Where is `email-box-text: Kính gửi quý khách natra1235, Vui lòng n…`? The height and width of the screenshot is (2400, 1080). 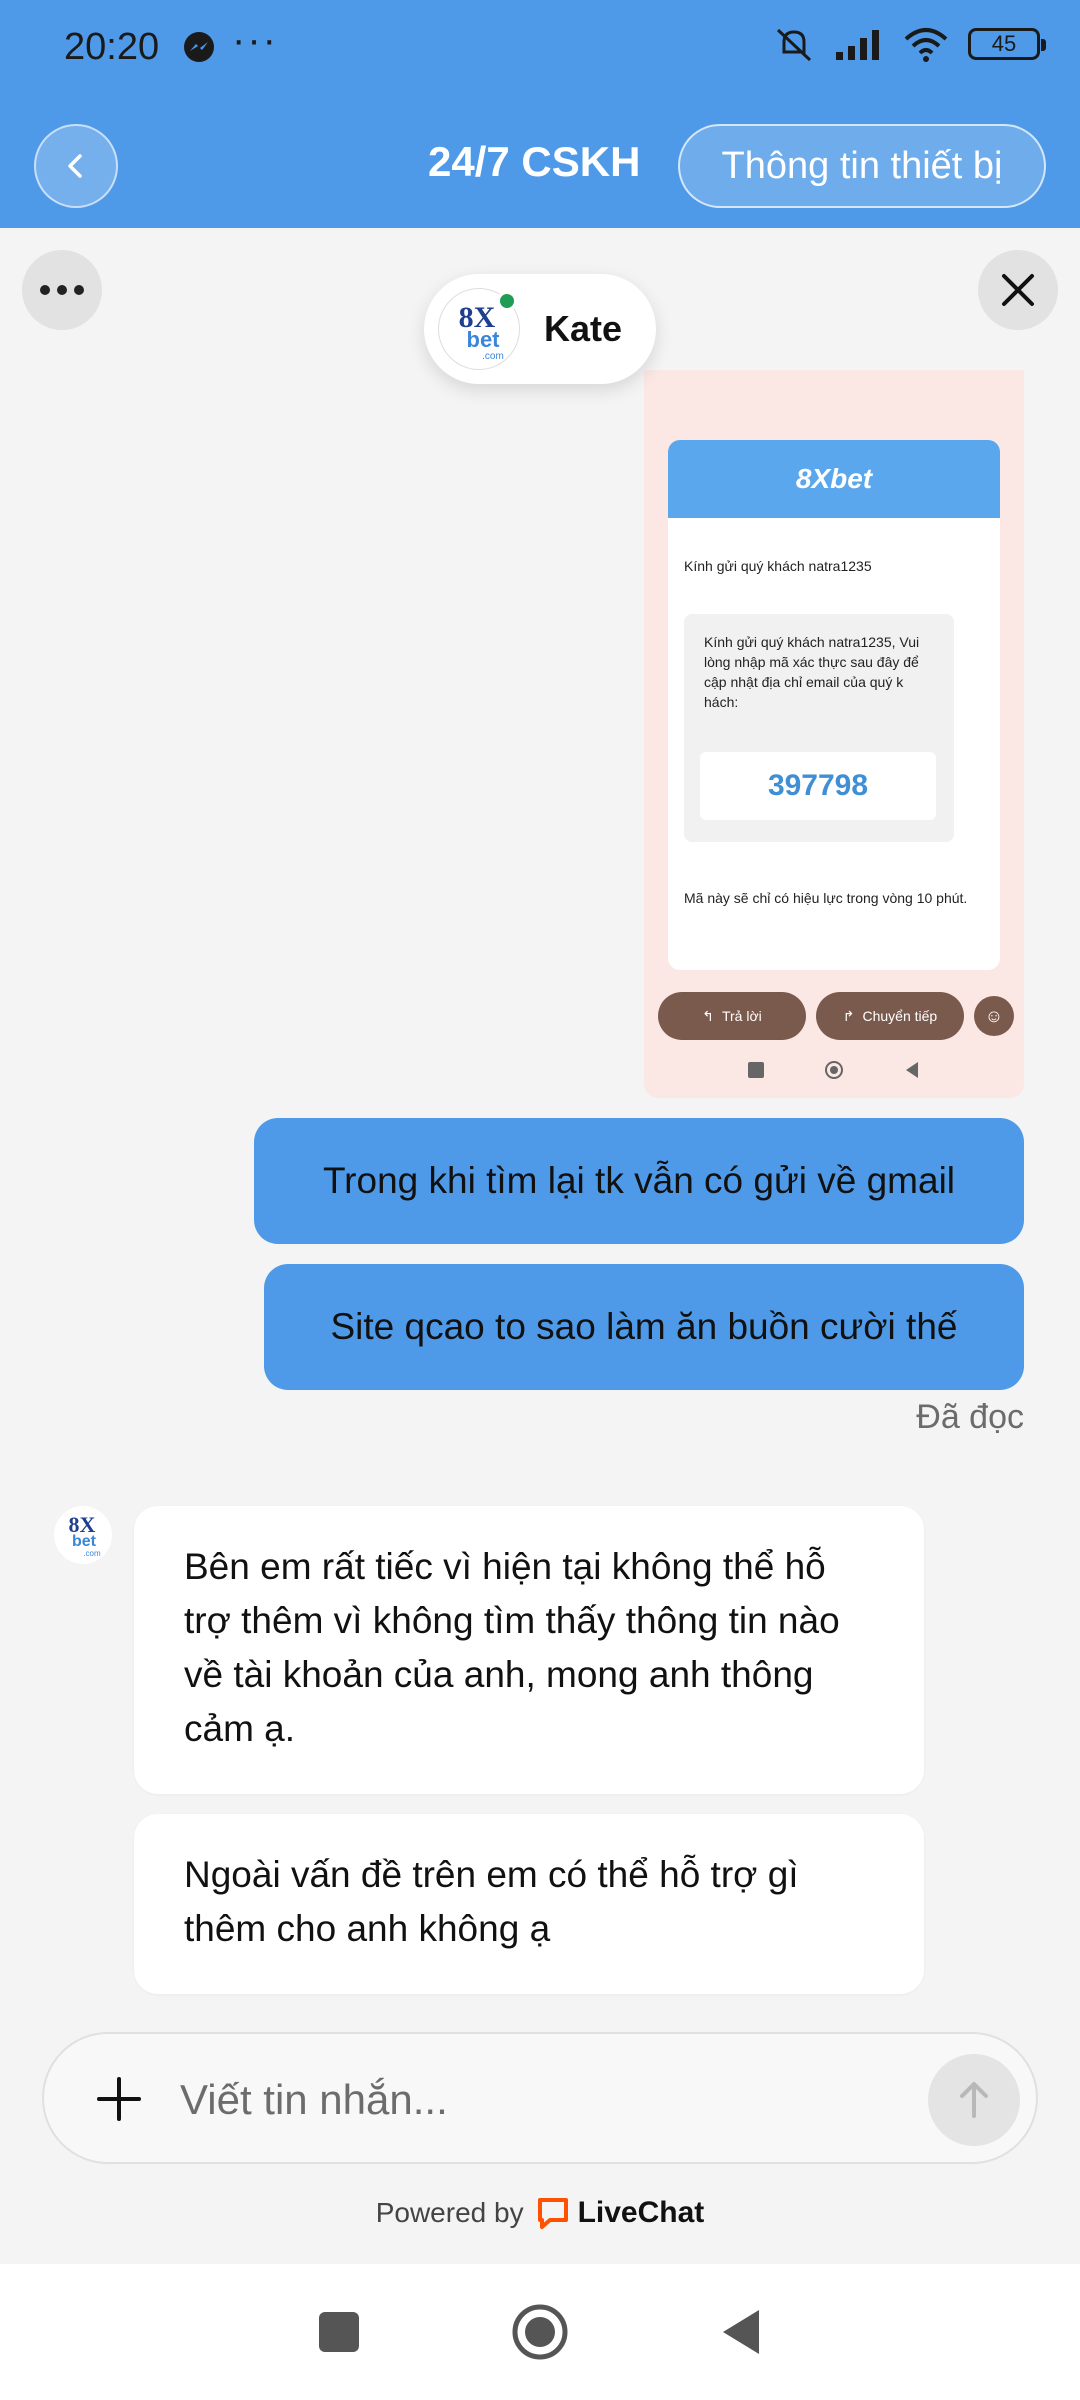 email-box-text: Kính gửi quý khách natra1235, Vui lòng n… is located at coordinates (812, 672).